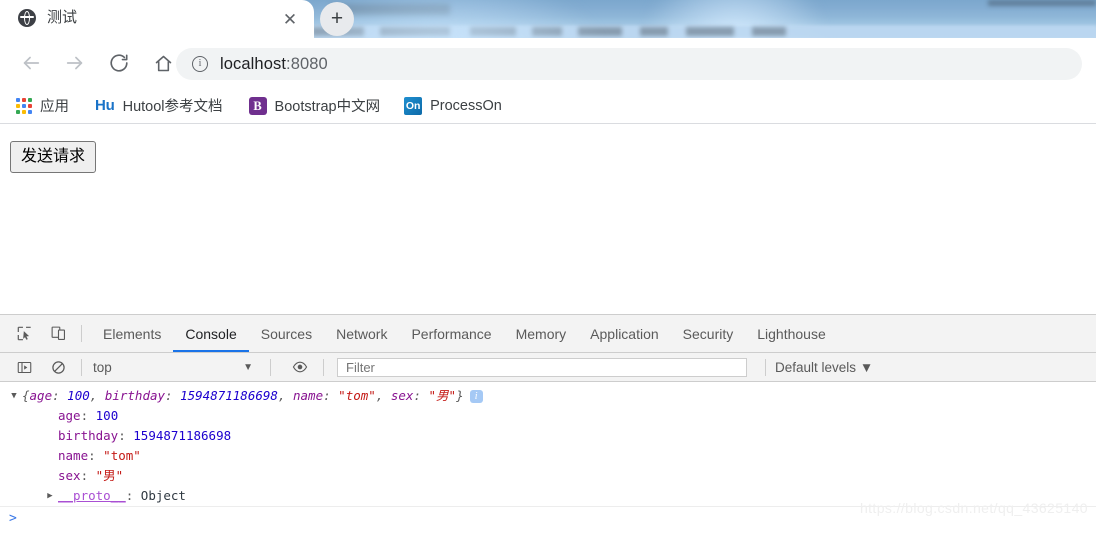 Image resolution: width=1096 pixels, height=534 pixels. I want to click on console-property-row: birthday: 1594871186698, so click(145, 435).